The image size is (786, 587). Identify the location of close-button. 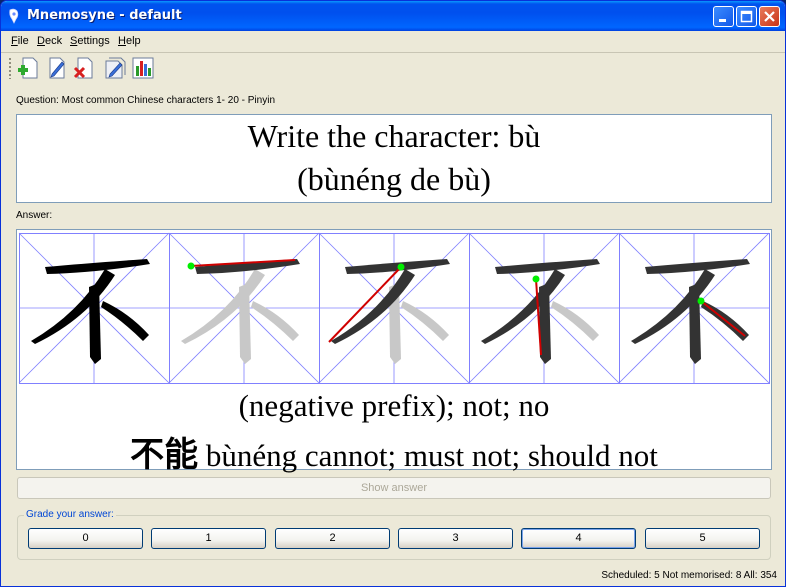
(769, 16).